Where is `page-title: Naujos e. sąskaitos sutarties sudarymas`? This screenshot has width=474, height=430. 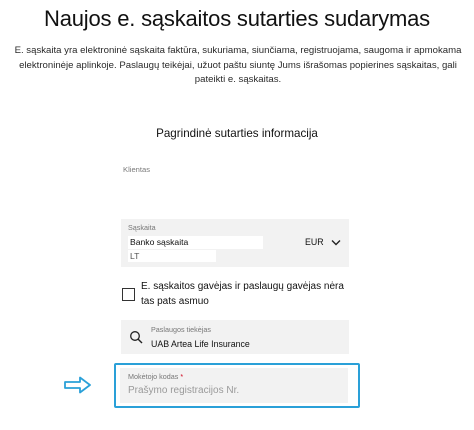 page-title: Naujos e. sąskaitos sutarties sudarymas is located at coordinates (237, 18).